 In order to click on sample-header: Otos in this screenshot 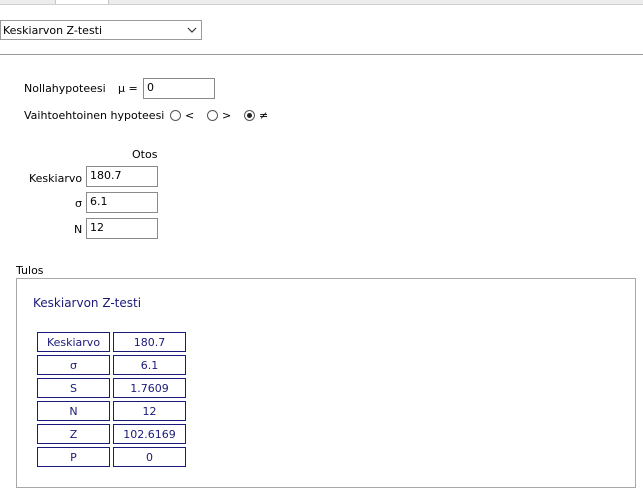, I will do `click(145, 154)`.